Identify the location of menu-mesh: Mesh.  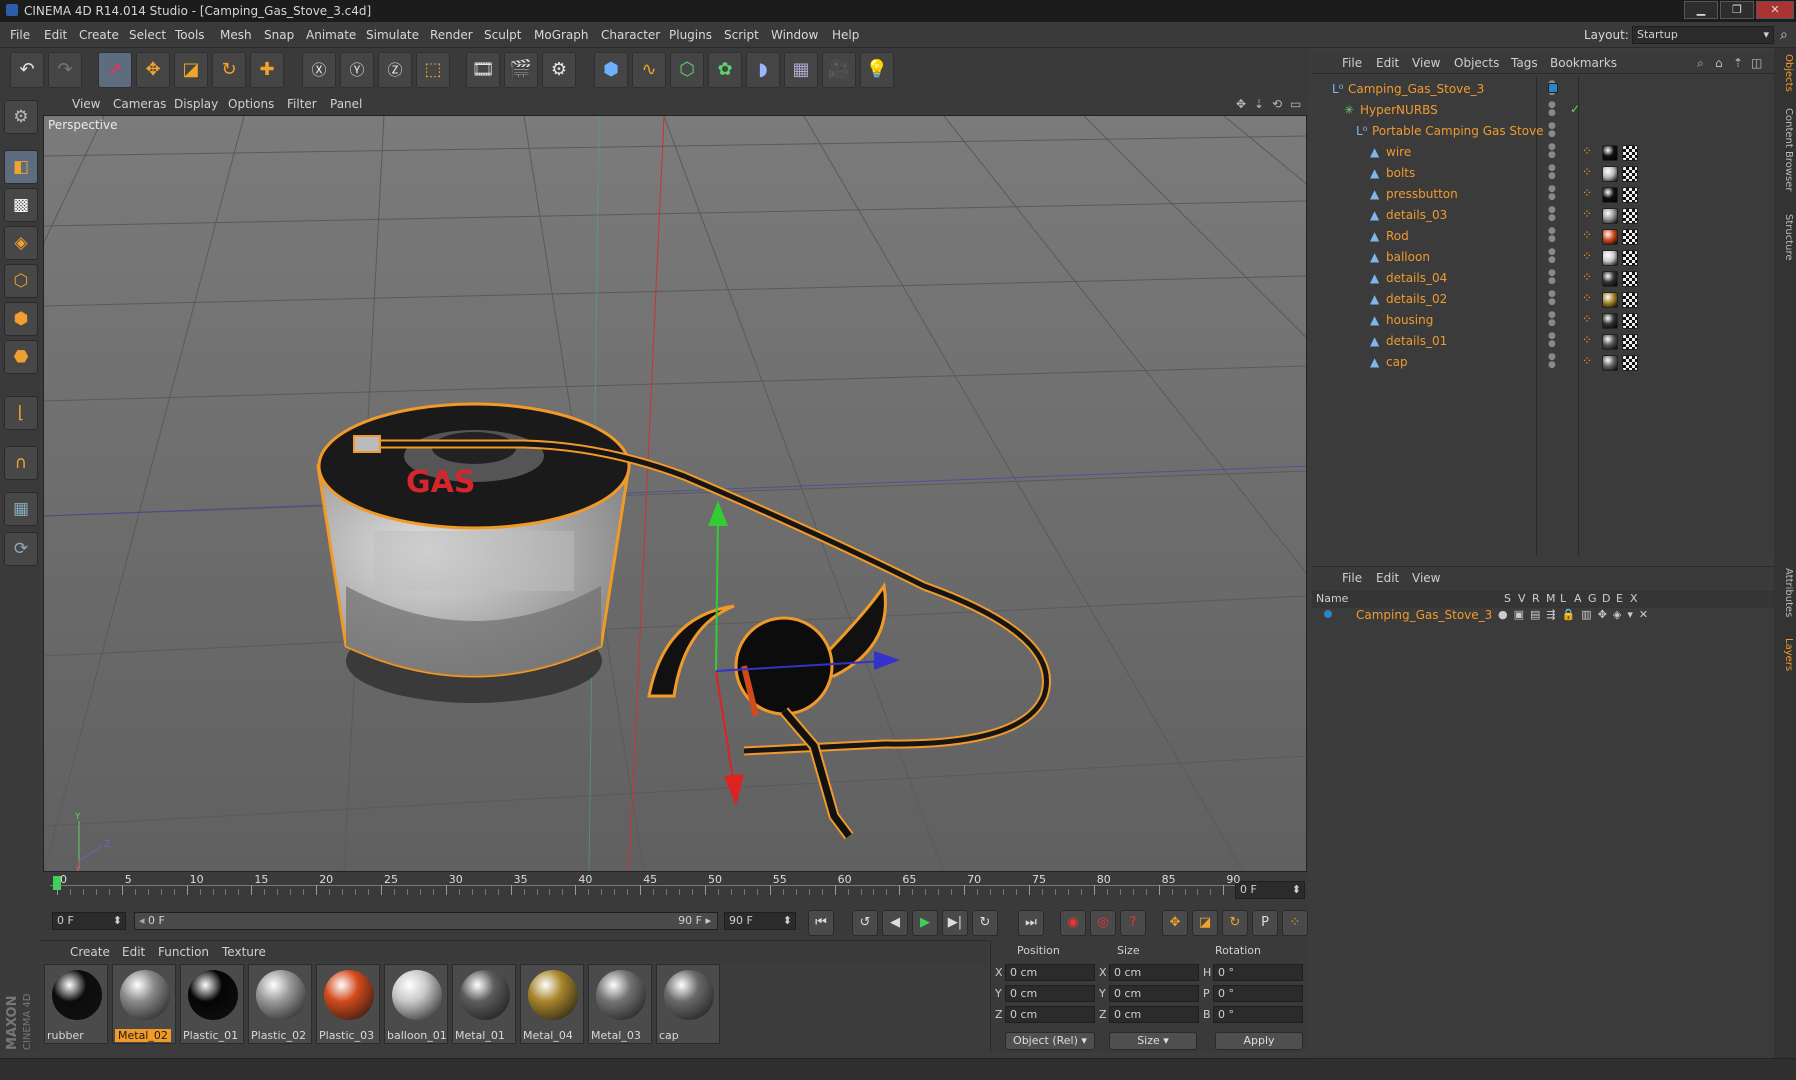
(236, 35).